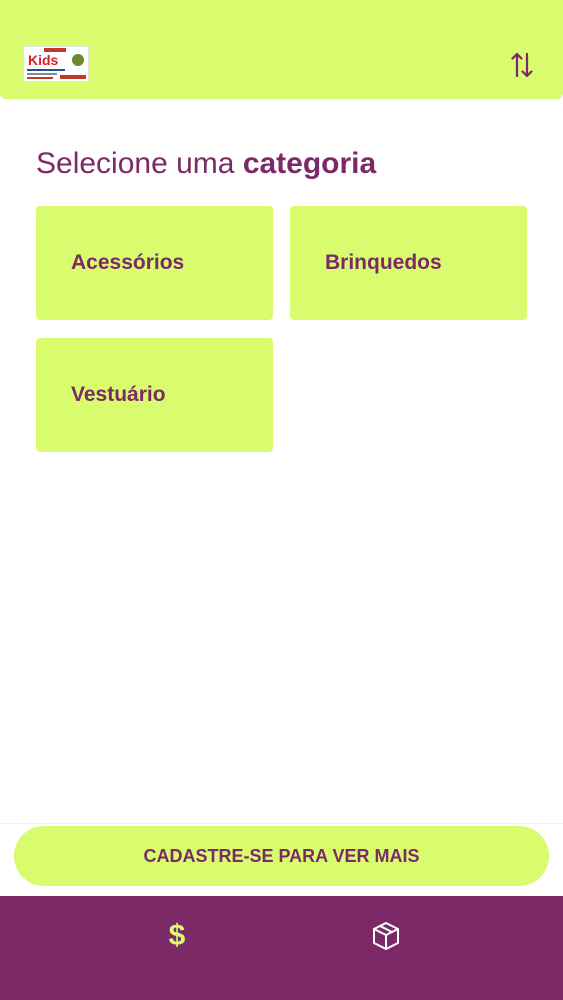 The width and height of the screenshot is (563, 1000). I want to click on sort-button, so click(522, 65).